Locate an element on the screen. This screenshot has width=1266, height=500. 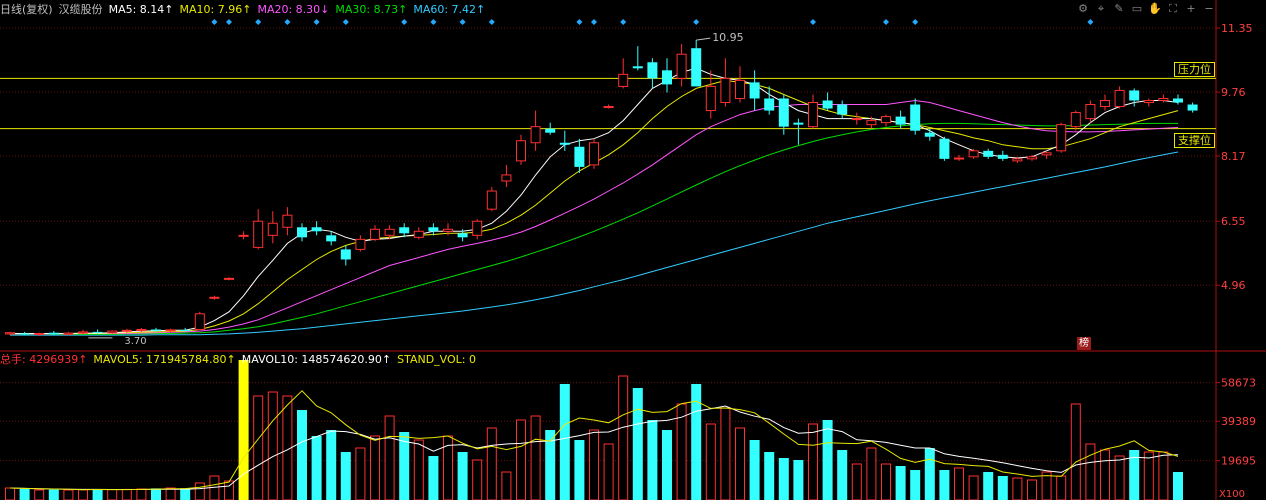
rank-badge: 榜 is located at coordinates (1084, 343).